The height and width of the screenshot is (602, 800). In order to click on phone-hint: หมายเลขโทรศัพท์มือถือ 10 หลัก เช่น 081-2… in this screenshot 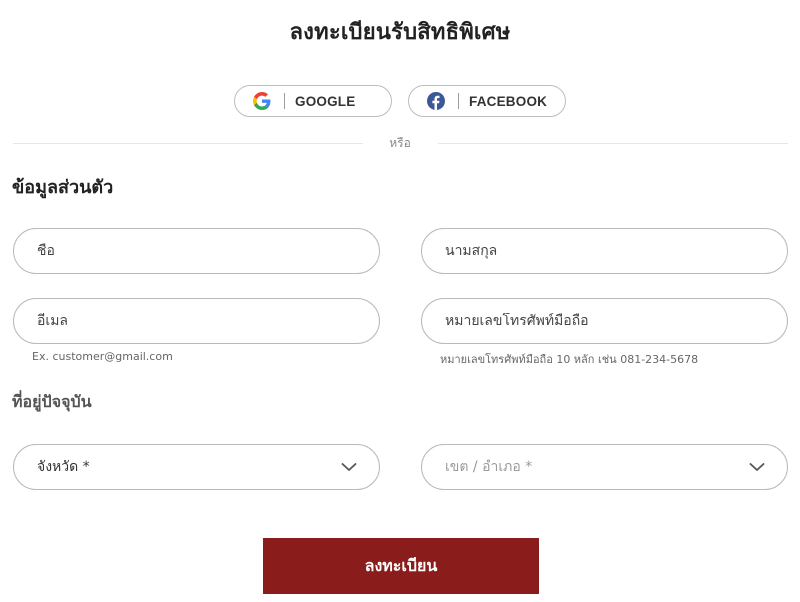, I will do `click(569, 359)`.